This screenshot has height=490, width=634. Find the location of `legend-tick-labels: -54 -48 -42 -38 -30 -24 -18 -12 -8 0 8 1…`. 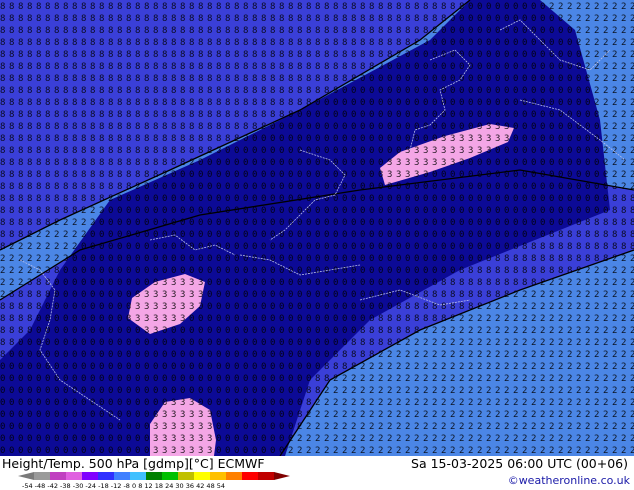

legend-tick-labels: -54 -48 -42 -38 -30 -24 -18 -12 -8 0 8 1… is located at coordinates (124, 486).